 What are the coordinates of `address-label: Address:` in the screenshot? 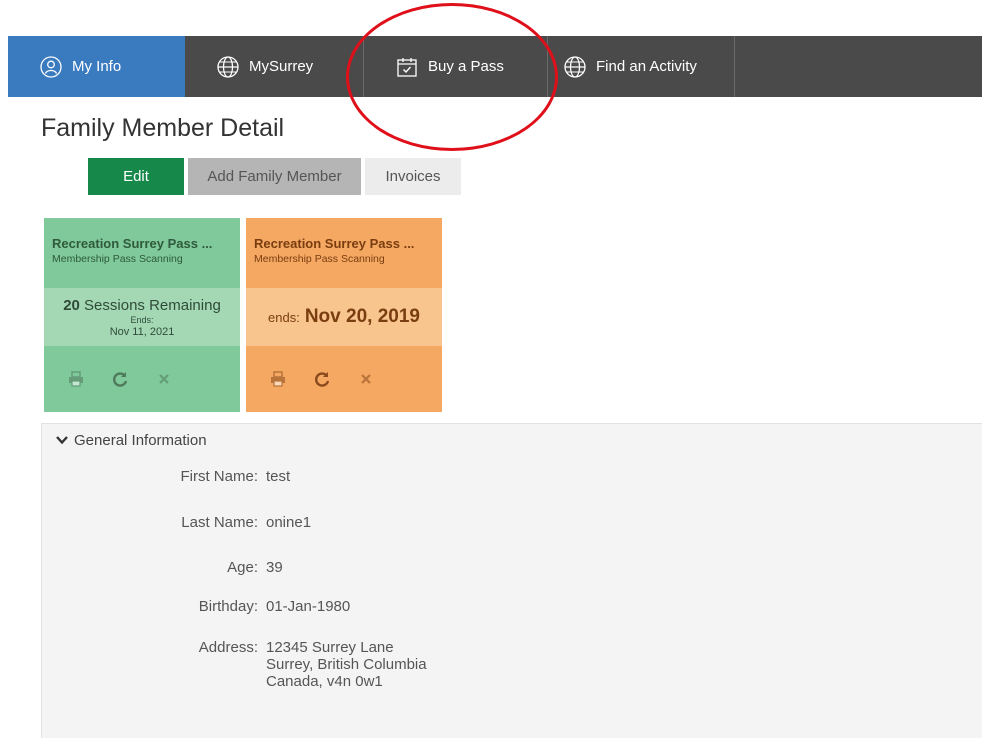 It's located at (228, 647).